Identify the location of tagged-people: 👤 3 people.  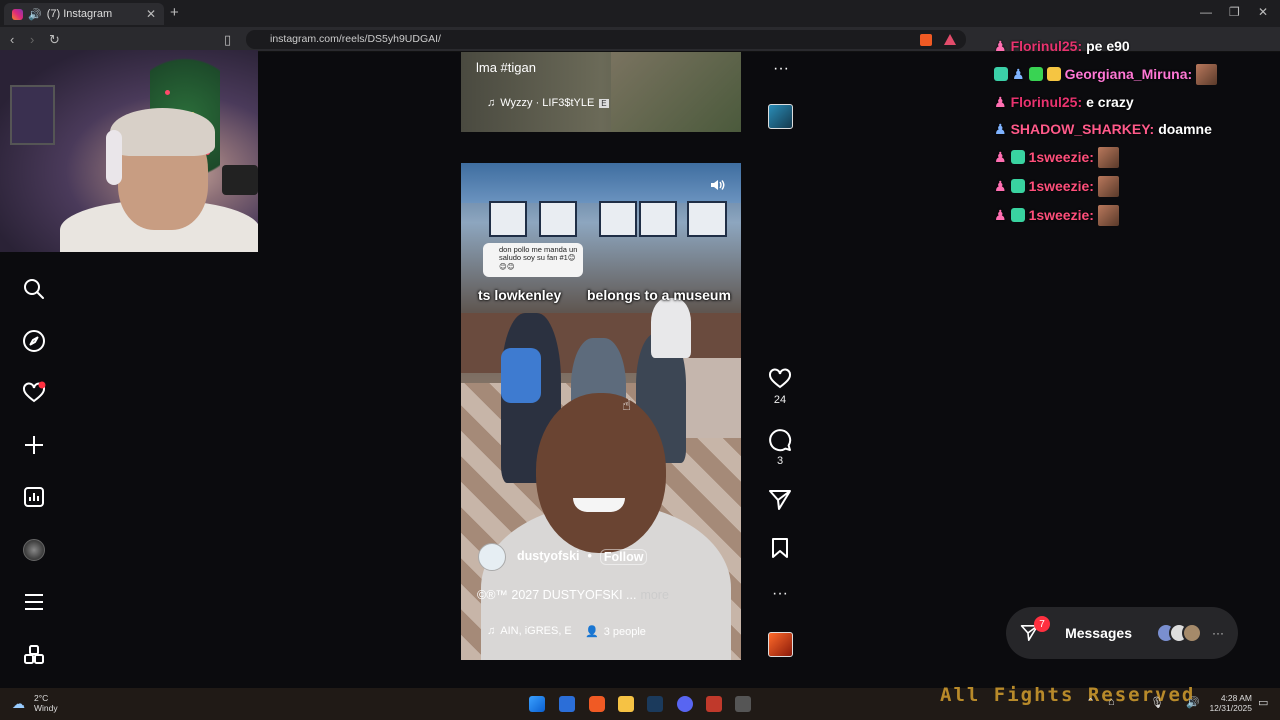
(615, 632).